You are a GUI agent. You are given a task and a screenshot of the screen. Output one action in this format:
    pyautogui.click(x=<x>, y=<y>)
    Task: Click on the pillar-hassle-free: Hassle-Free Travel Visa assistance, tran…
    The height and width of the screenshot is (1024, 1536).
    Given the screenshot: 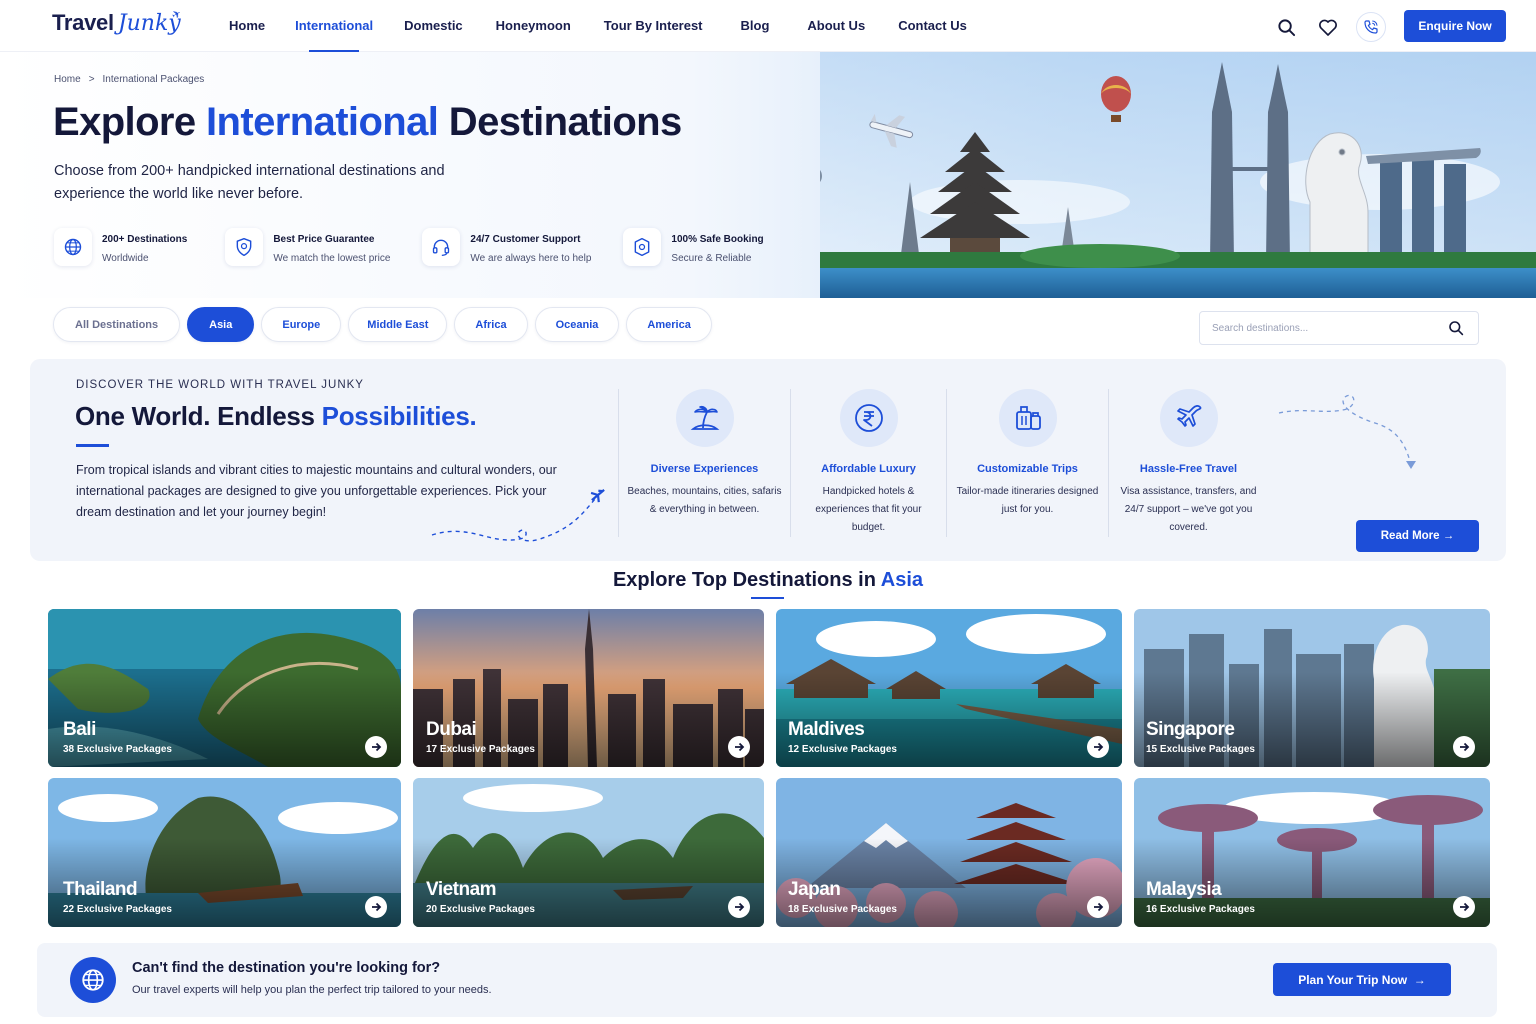 What is the action you would take?
    pyautogui.click(x=1188, y=463)
    